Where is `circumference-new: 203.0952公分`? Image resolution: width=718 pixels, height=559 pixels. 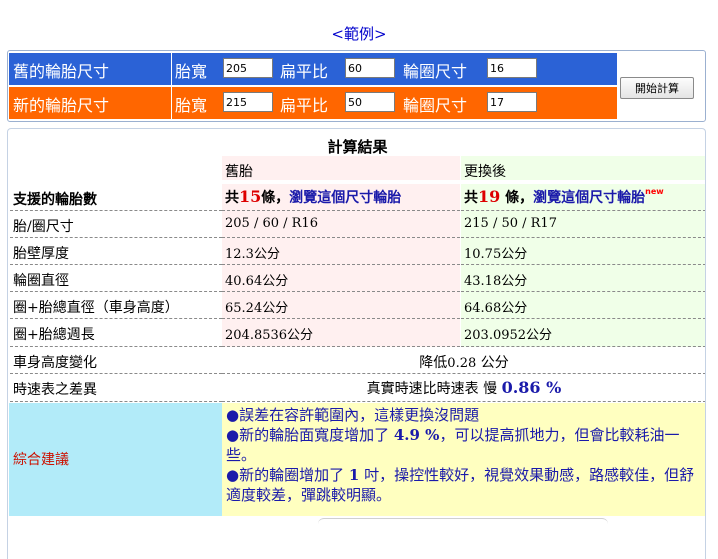
circumference-new: 203.0952公分 is located at coordinates (583, 333).